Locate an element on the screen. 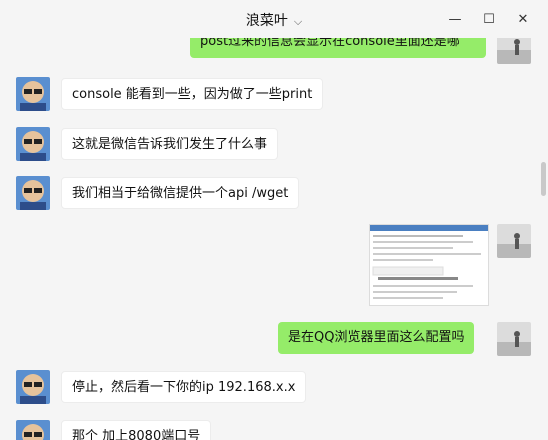 The image size is (548, 440). message-bubble-sent: post过来的信息会显示在console里面还是哪 is located at coordinates (338, 48).